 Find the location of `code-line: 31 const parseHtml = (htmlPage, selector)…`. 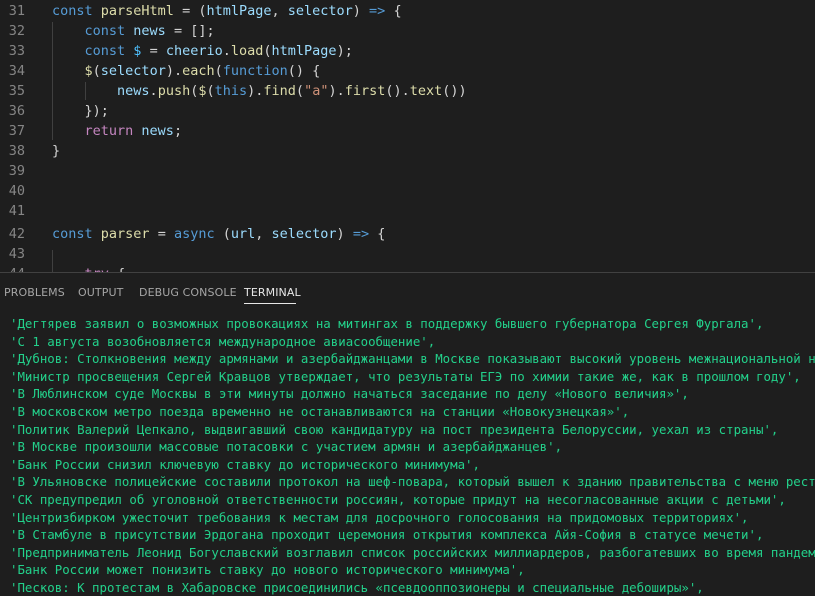

code-line: 31 const parseHtml = (htmlPage, selector)… is located at coordinates (407, 11).